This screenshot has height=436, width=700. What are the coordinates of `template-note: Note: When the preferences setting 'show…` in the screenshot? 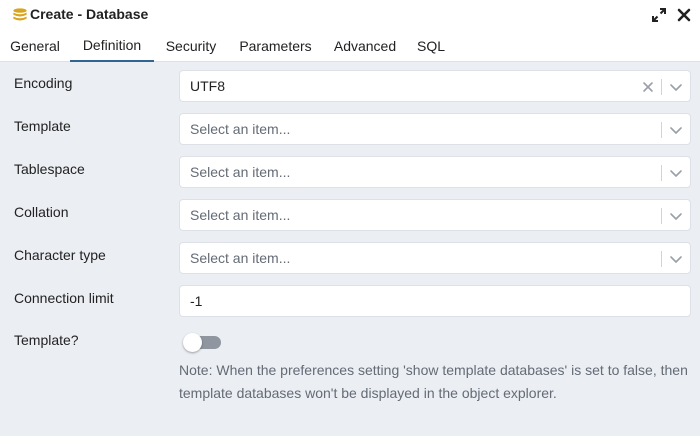 It's located at (433, 381).